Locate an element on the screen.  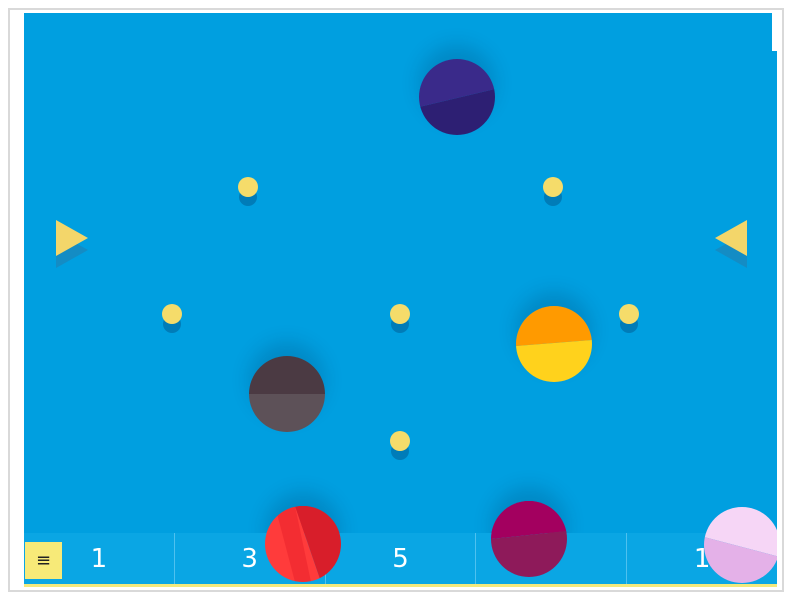
slot-3: 5 is located at coordinates (401, 558).